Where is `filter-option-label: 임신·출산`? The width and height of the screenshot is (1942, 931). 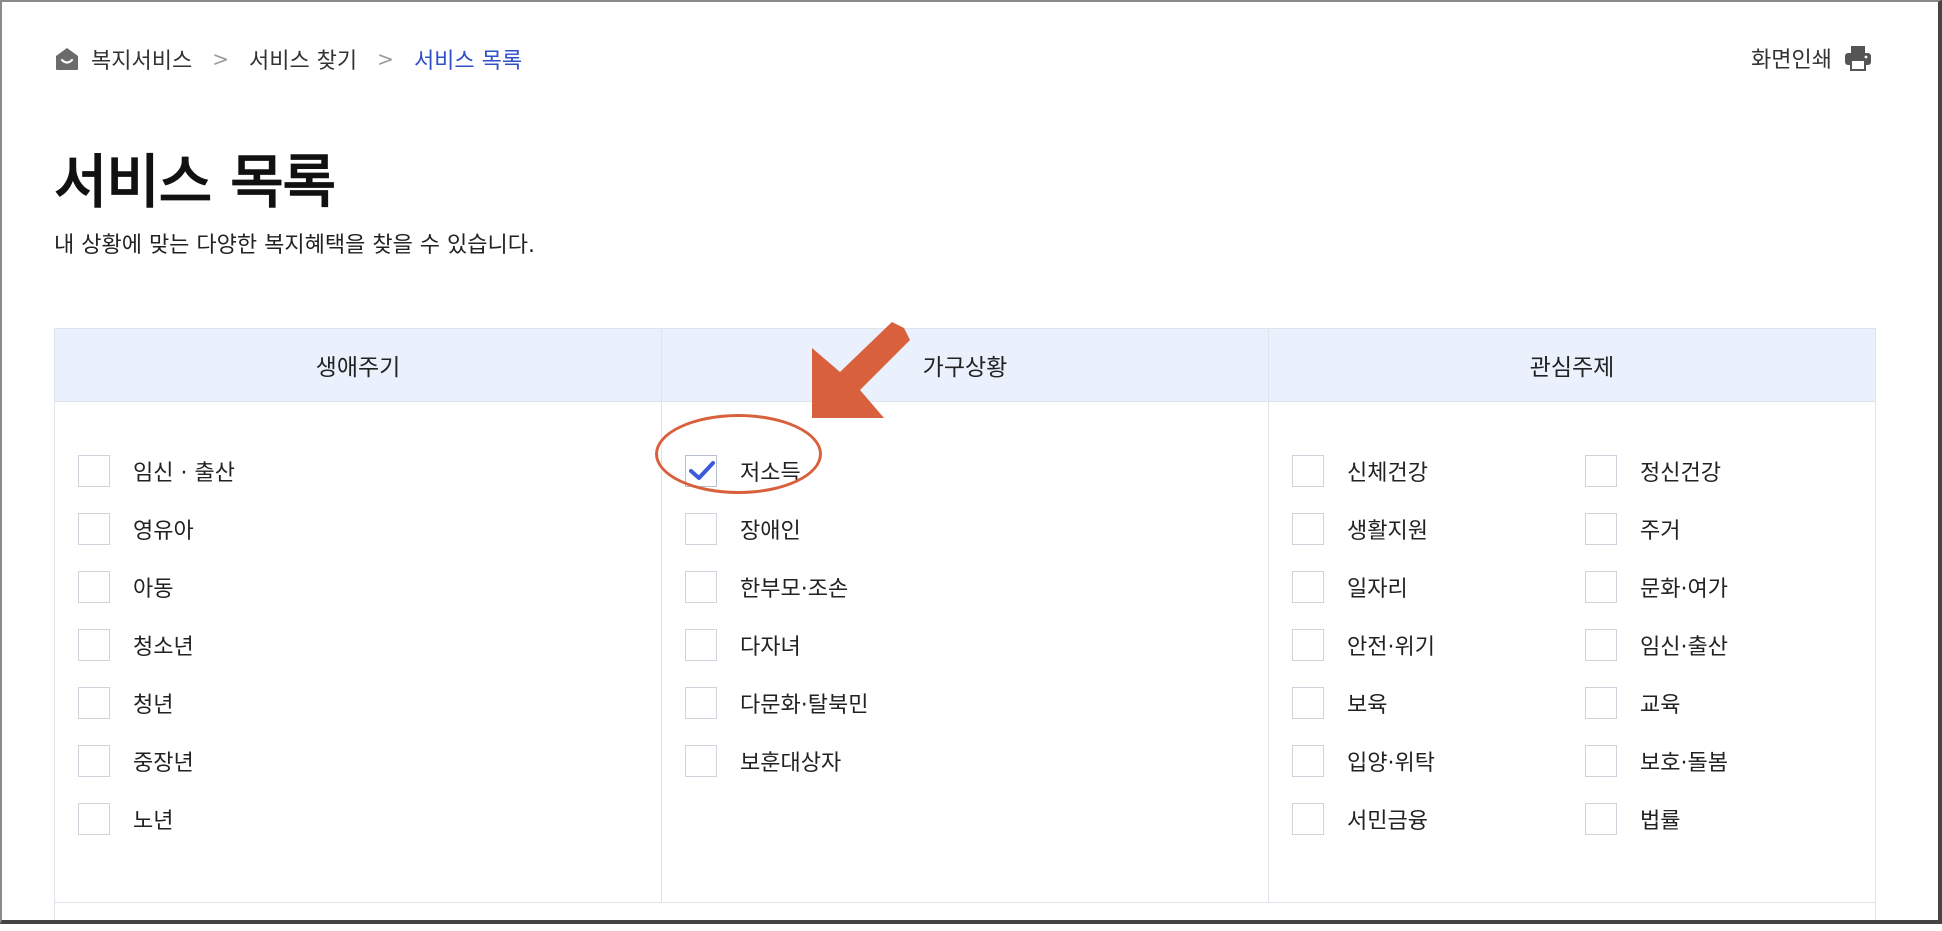 filter-option-label: 임신·출산 is located at coordinates (1684, 647).